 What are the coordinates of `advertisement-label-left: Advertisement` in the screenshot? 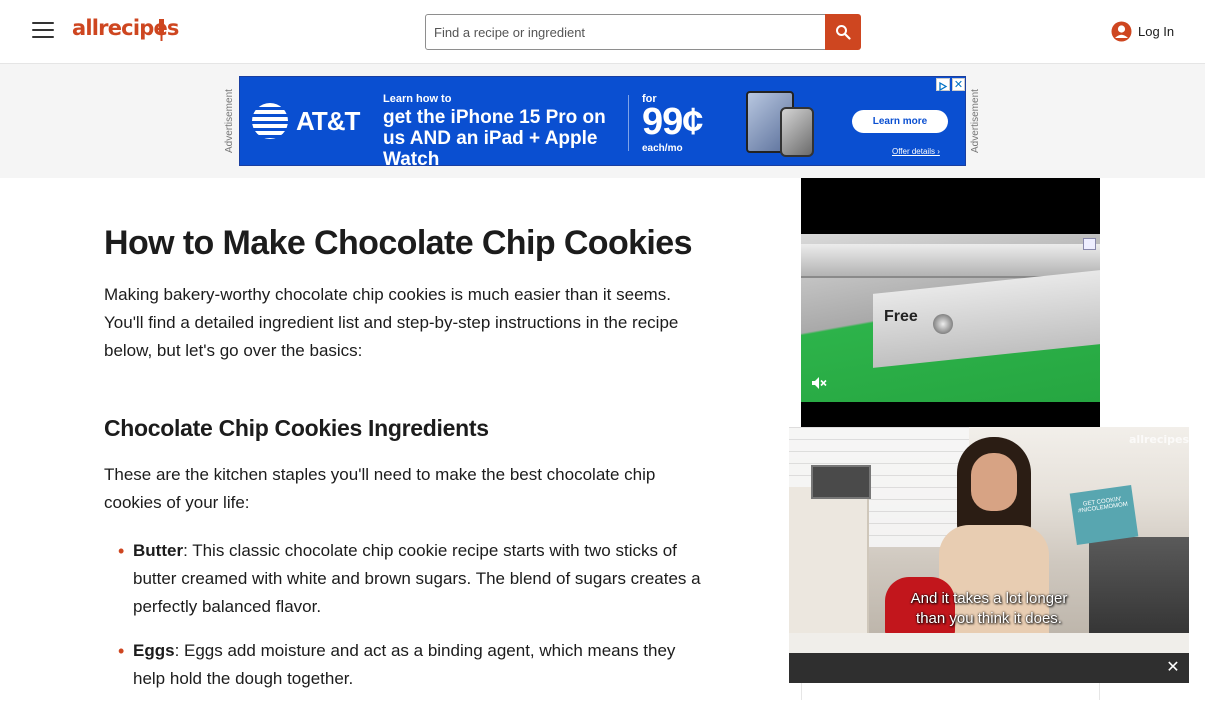 It's located at (229, 121).